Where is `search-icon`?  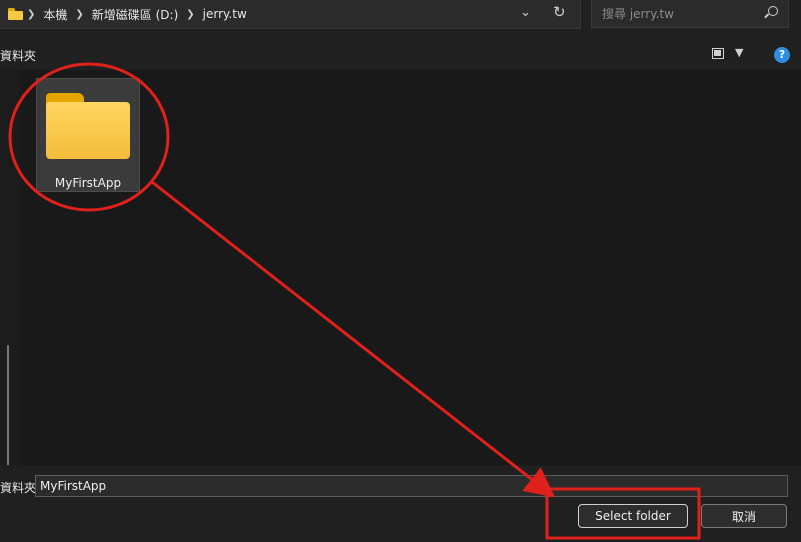 search-icon is located at coordinates (773, 11).